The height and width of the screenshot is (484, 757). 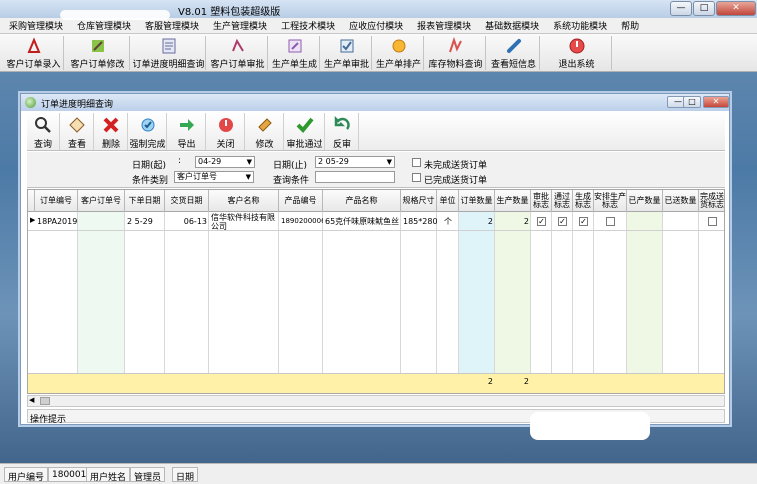 I want to click on menu-reports: 报表管理模块, so click(x=442, y=25).